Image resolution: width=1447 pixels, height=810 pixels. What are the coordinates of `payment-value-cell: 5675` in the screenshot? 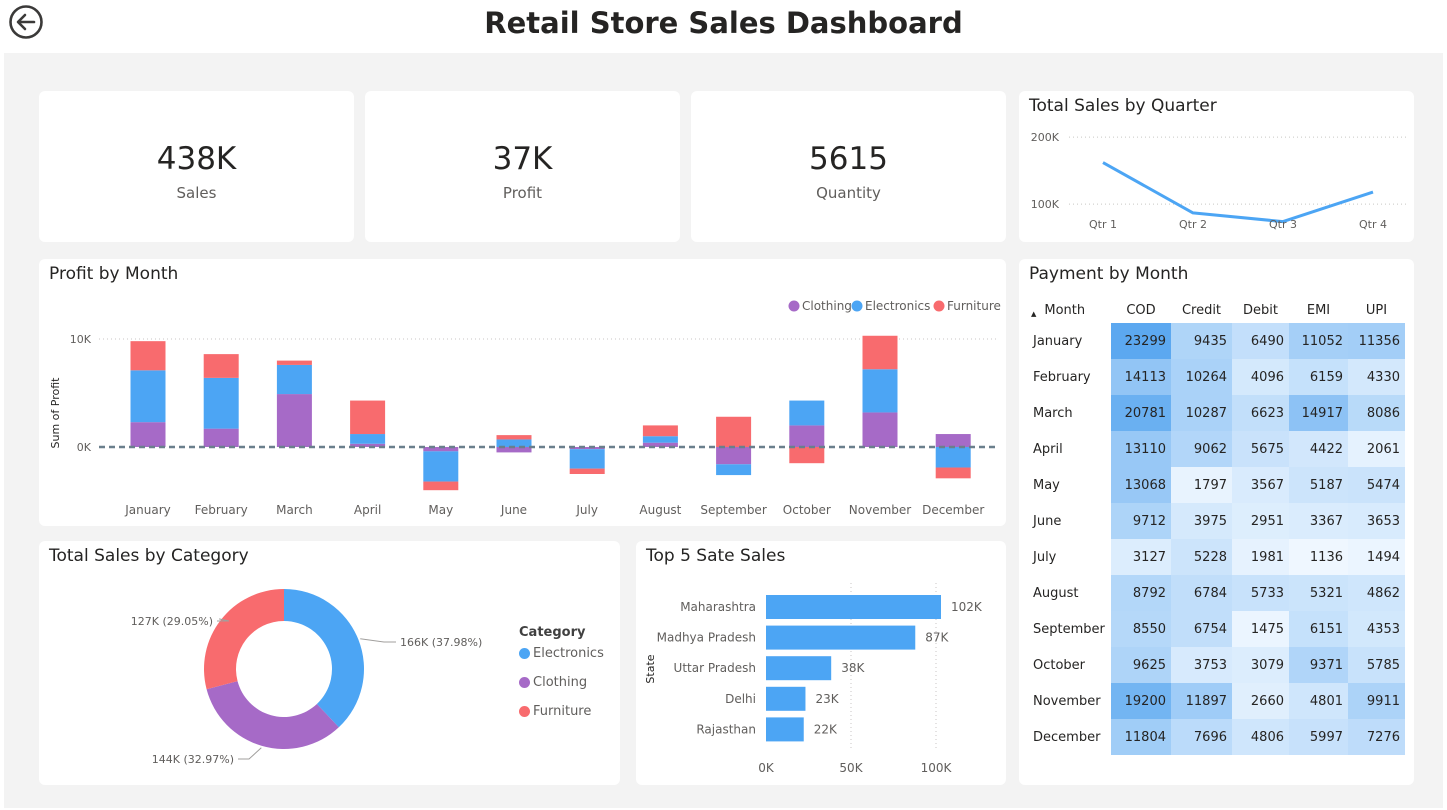 It's located at (1260, 449).